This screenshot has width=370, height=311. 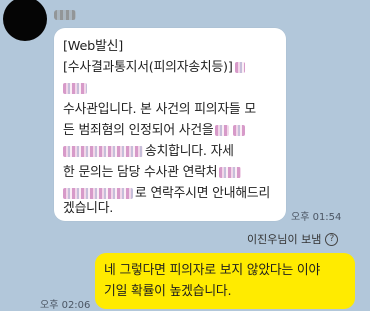 I want to click on sent-by-label: 이진우님이 보냄, so click(x=284, y=239).